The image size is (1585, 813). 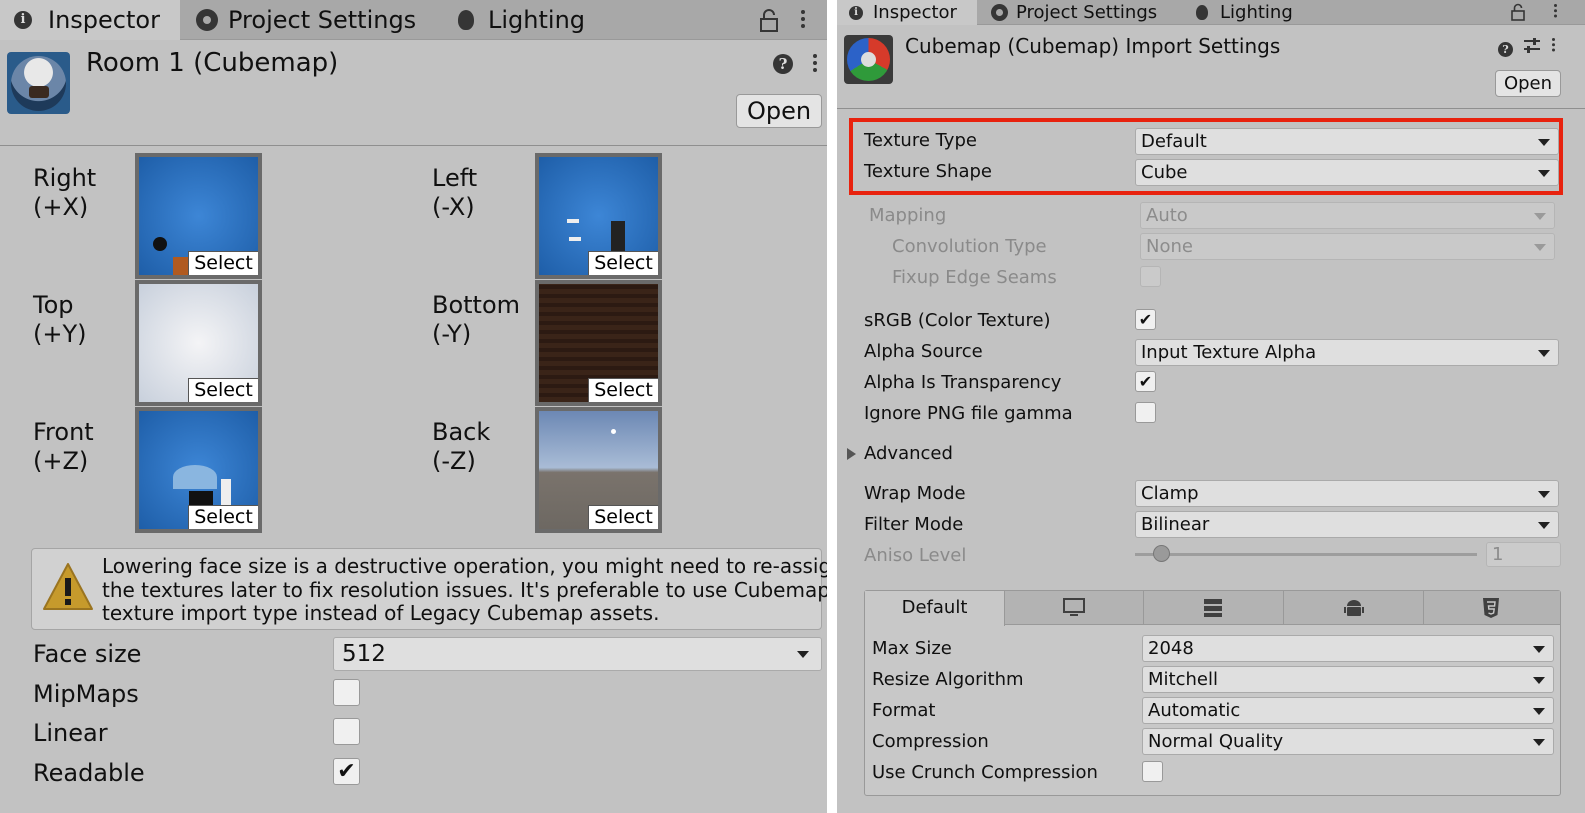 I want to click on checkmark-icon: ✔, so click(x=1145, y=381).